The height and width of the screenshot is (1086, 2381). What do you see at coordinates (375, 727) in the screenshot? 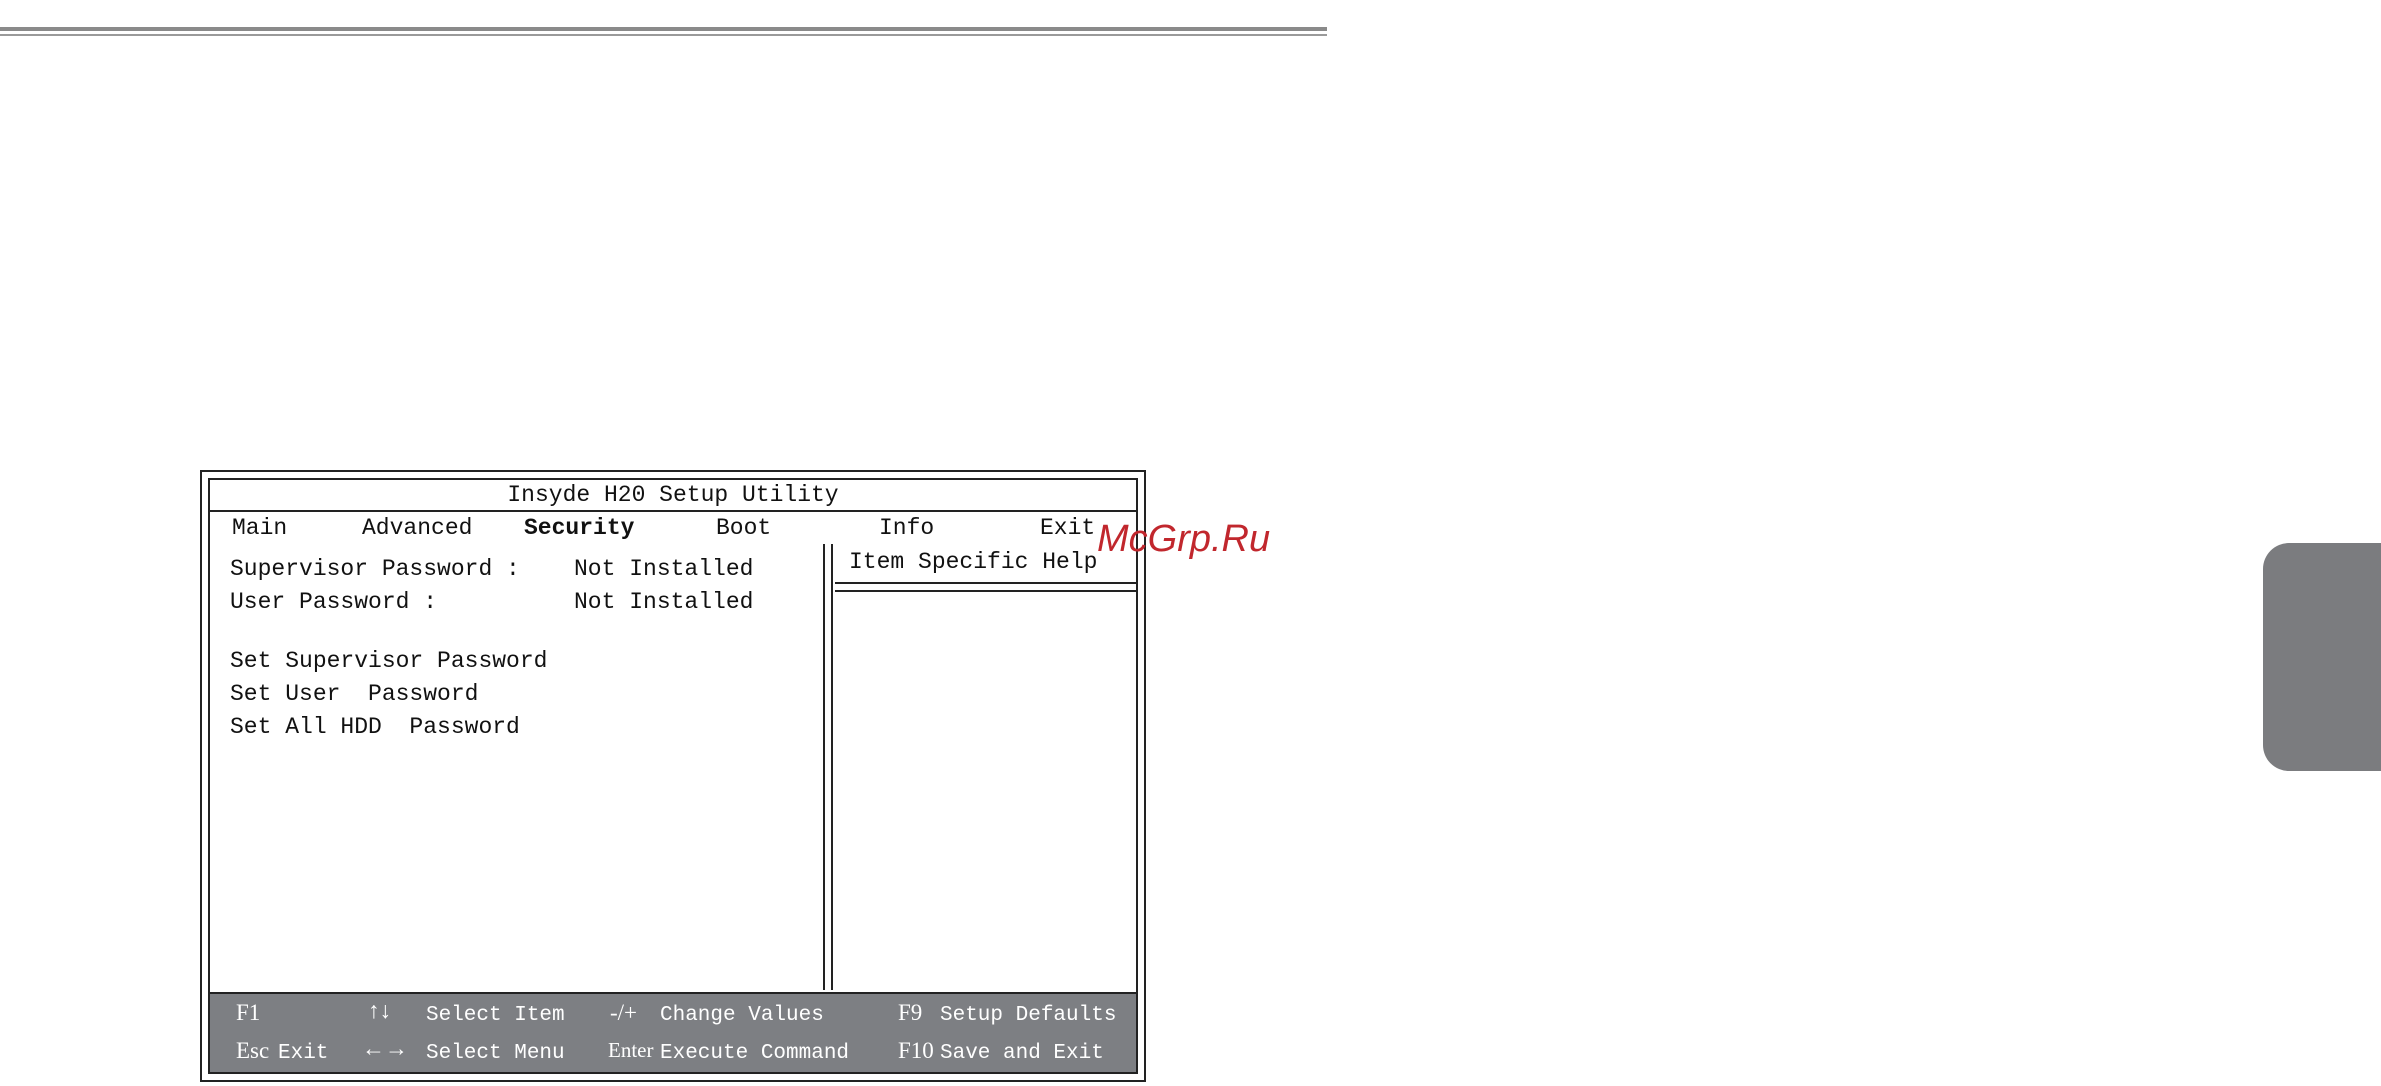
I see `set-all-hdd-password-item: Set All HDD Password` at bounding box center [375, 727].